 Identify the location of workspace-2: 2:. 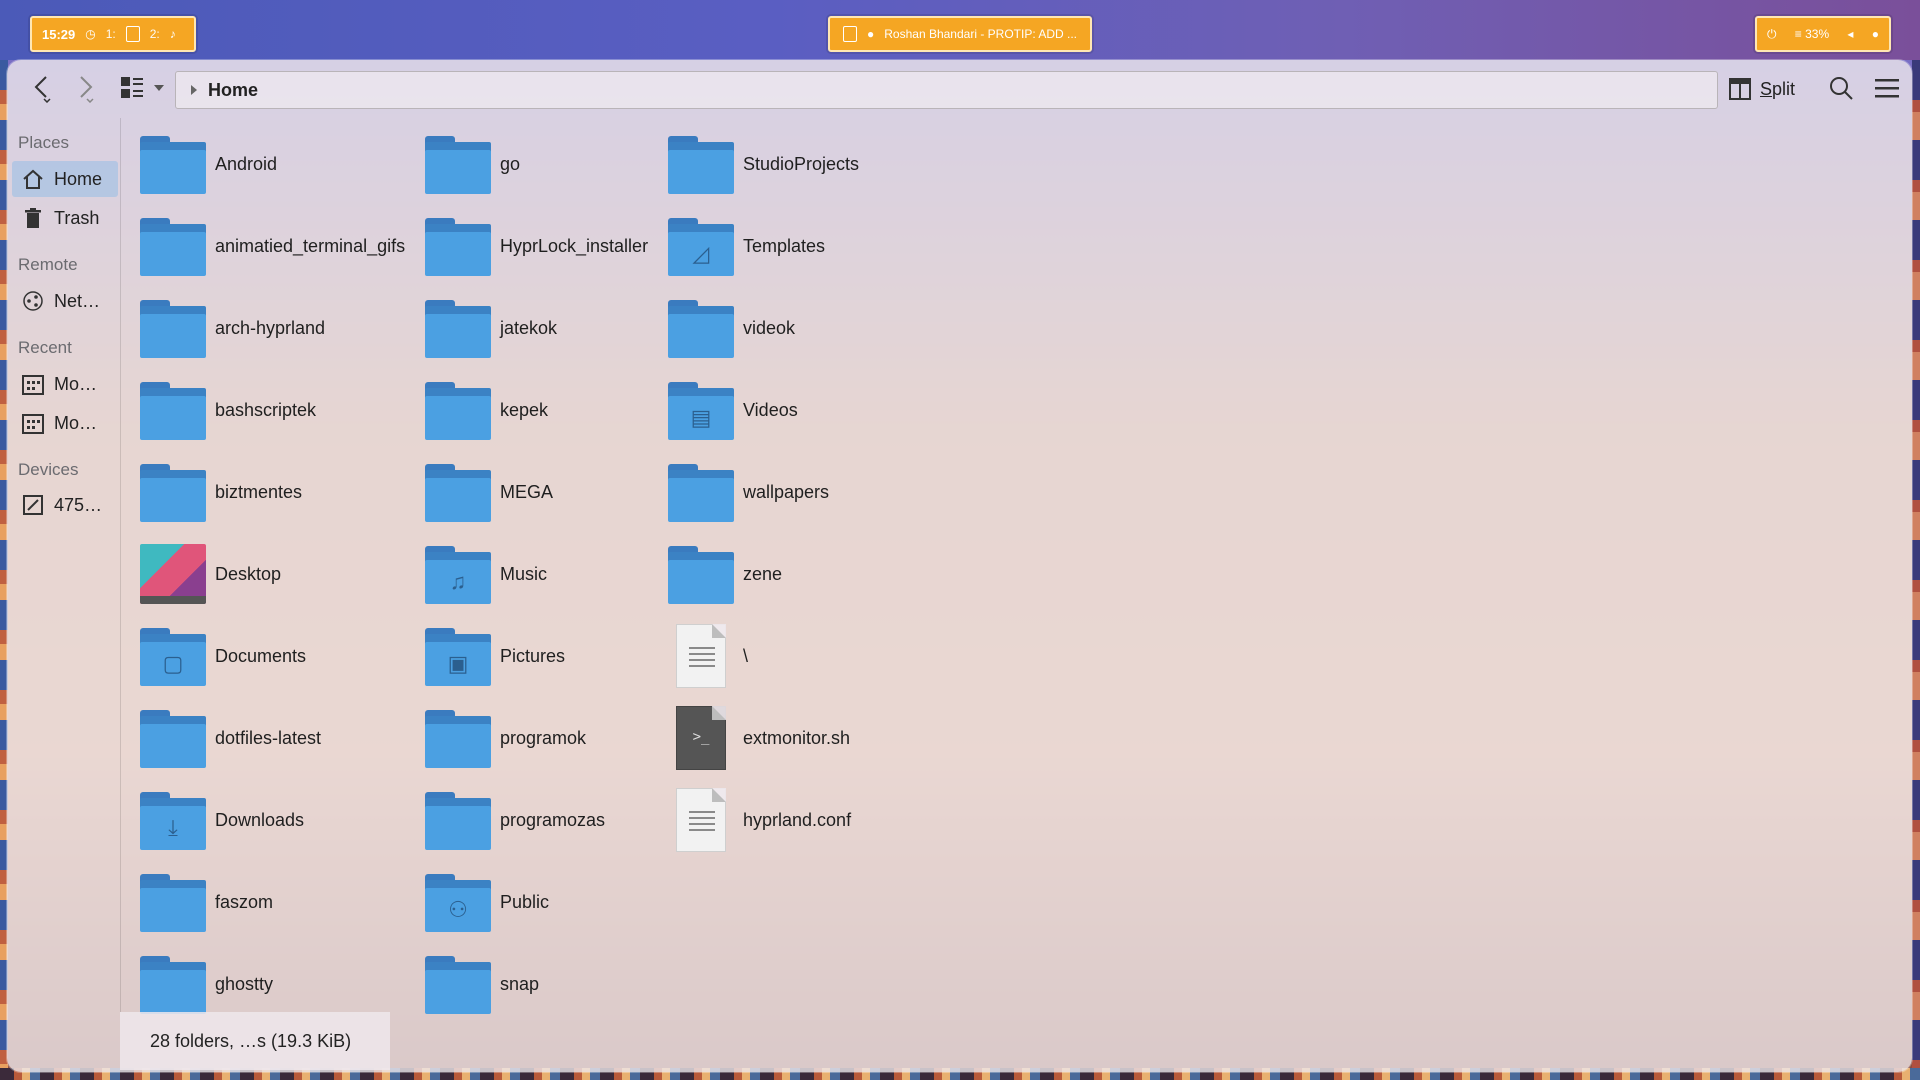
(155, 34).